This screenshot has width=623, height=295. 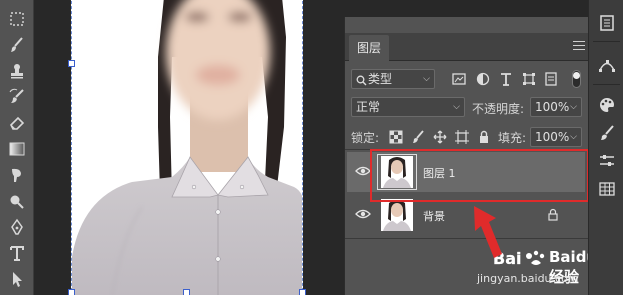 What do you see at coordinates (418, 137) in the screenshot?
I see `lock-pixels-icon` at bounding box center [418, 137].